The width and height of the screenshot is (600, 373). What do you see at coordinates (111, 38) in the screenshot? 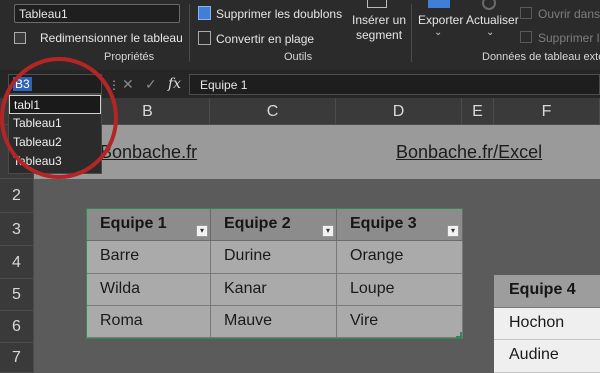
I see `resize-table-label: Redimensionner le tableau` at bounding box center [111, 38].